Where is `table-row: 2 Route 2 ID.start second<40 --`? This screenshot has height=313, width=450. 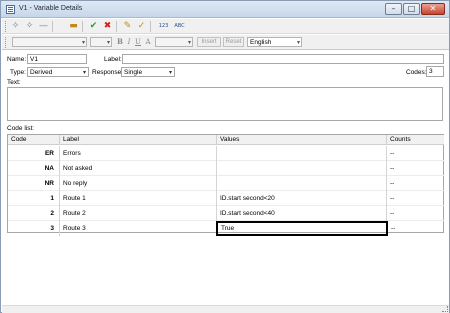
table-row: 2 Route 2 ID.start second<40 -- is located at coordinates (226, 213).